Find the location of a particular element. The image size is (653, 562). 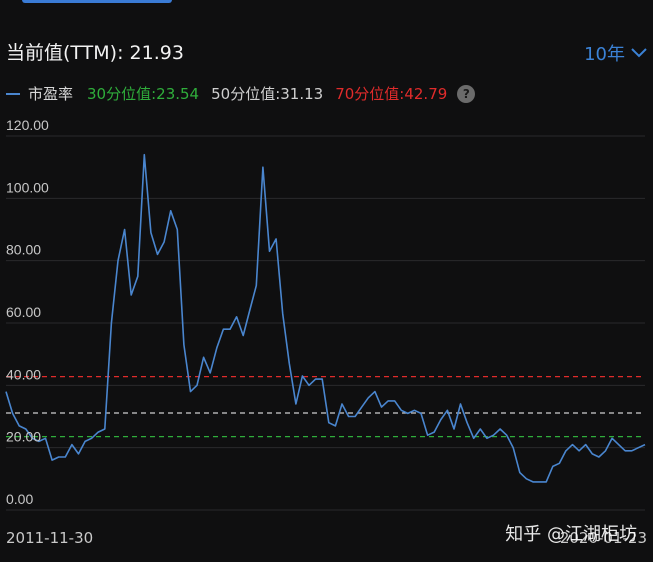

y-tick-label: 120.00 is located at coordinates (27, 125).